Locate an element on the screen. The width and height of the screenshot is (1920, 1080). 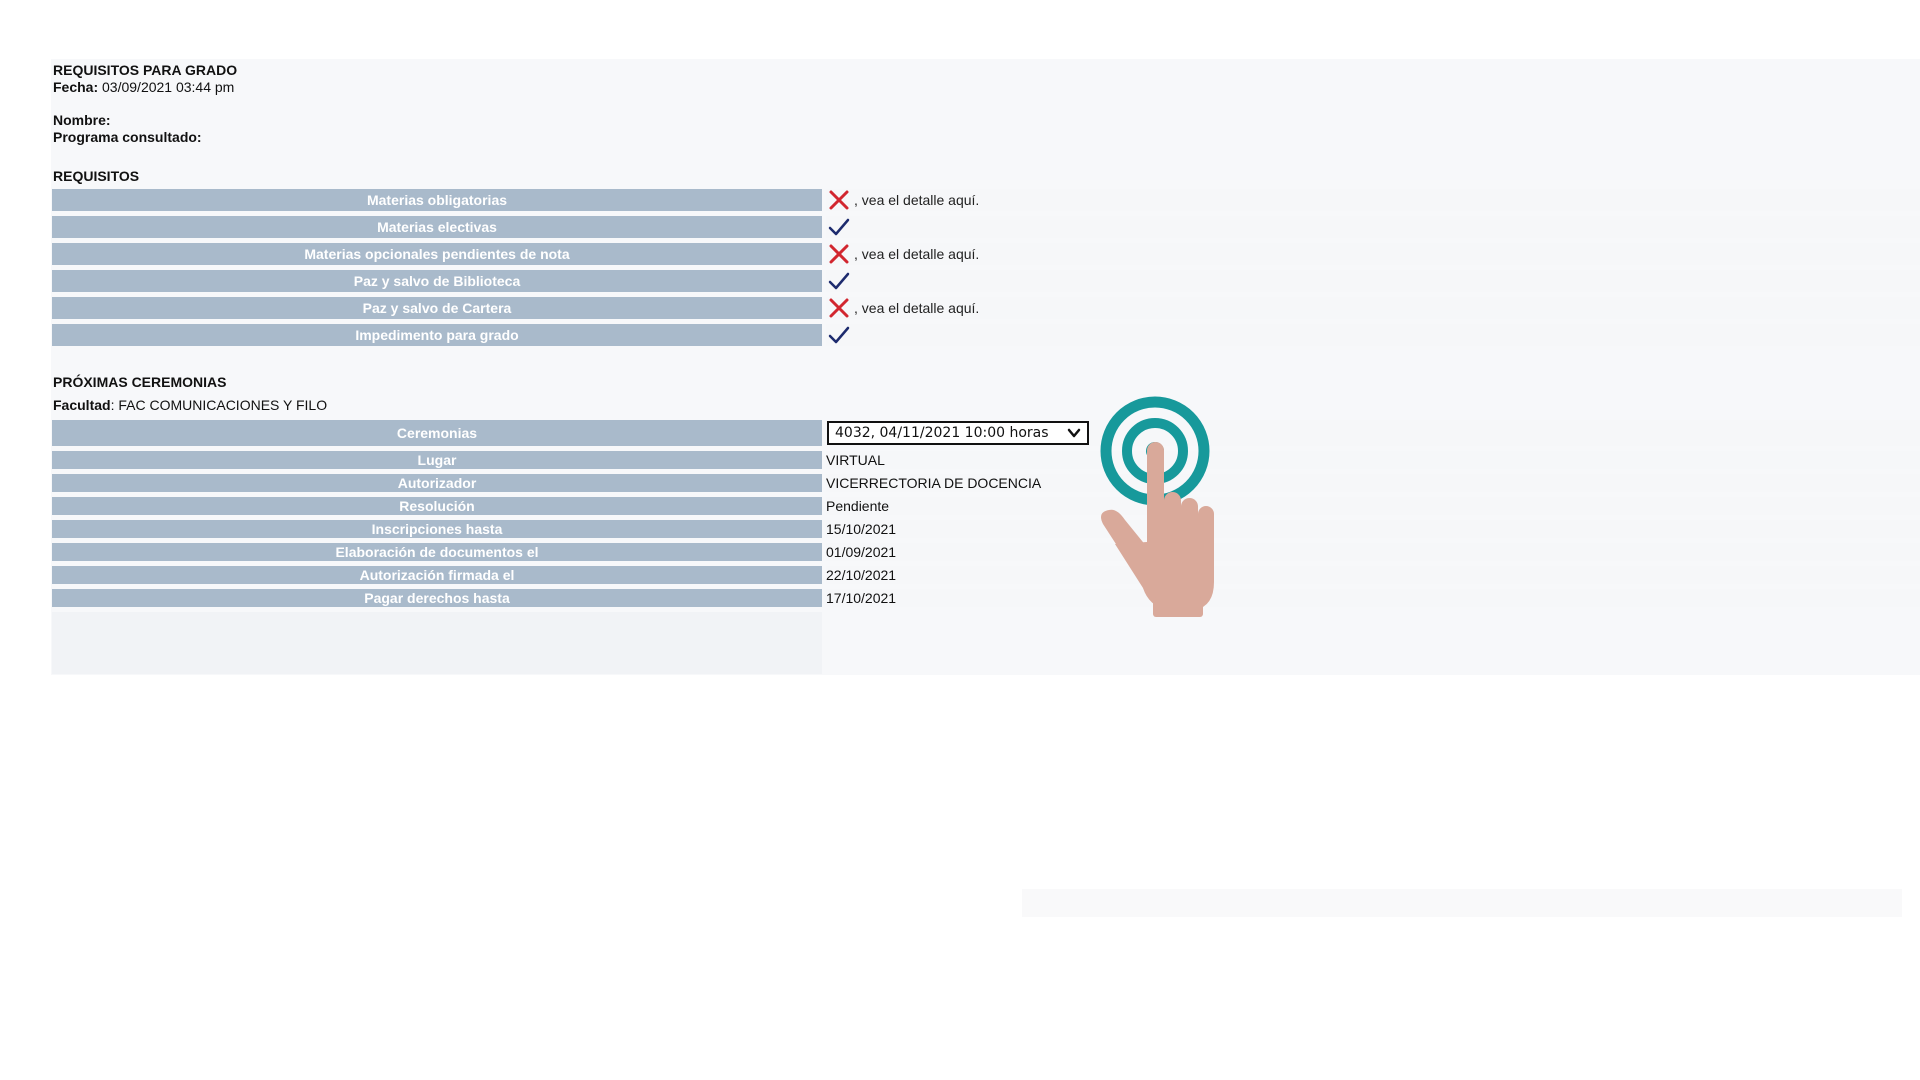
ceremonia-label: Autorización firmada el is located at coordinates (437, 575).